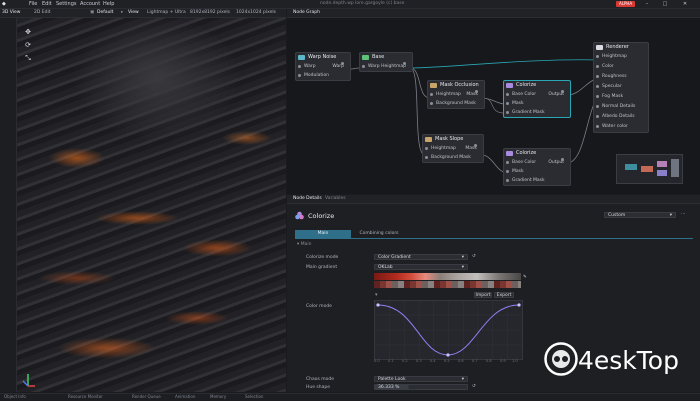  I want to click on tab-3d-view: 3D View, so click(11, 12).